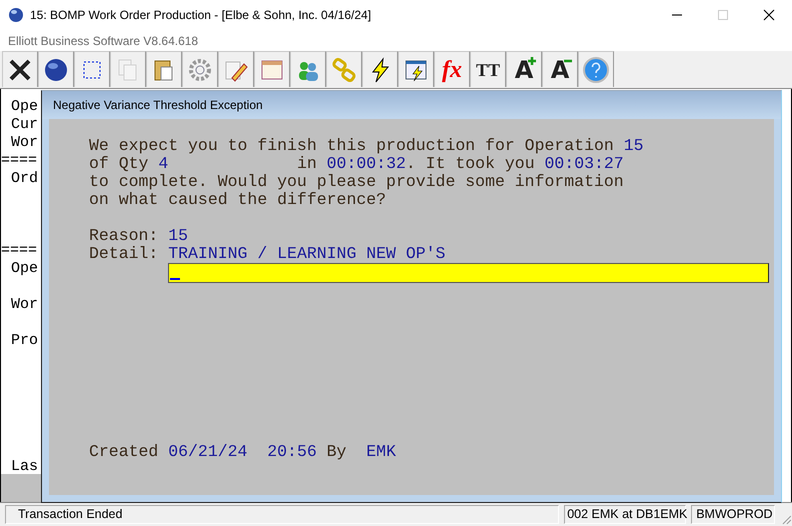  Describe the element at coordinates (123, 235) in the screenshot. I see `reason-label: Reason:` at that location.